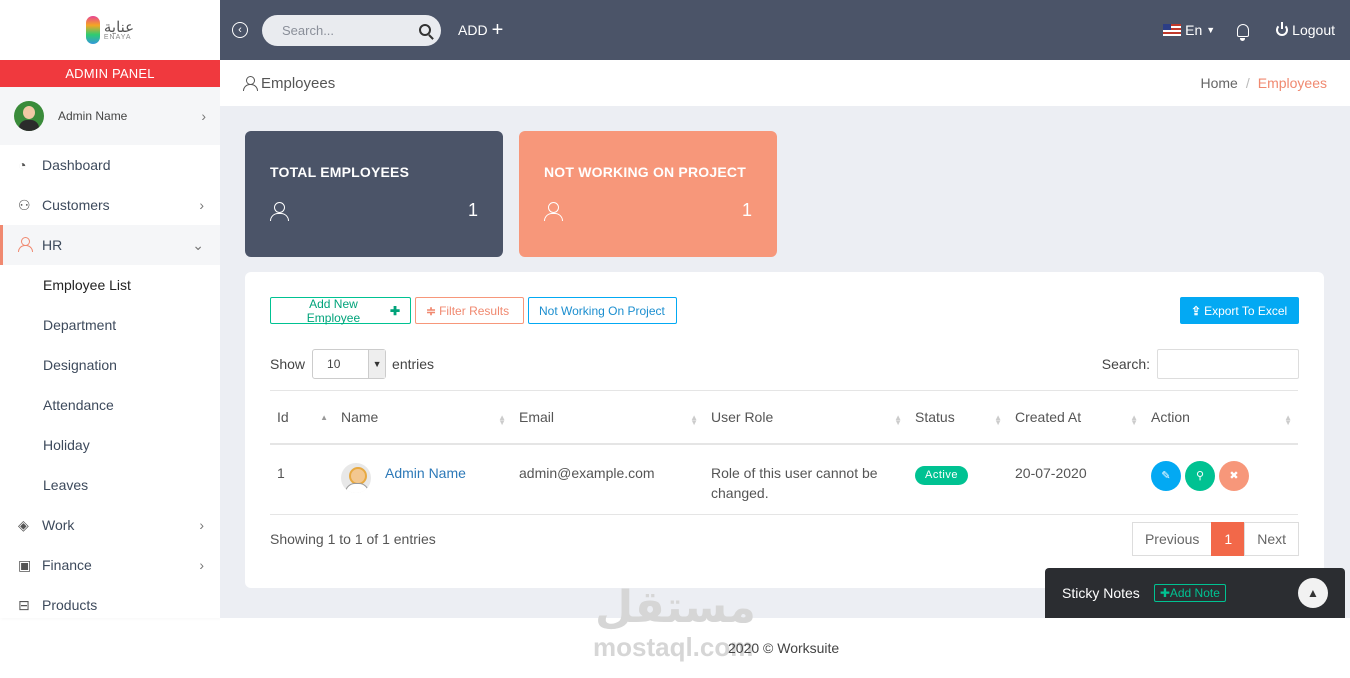 This screenshot has width=1350, height=678. I want to click on breadcrumb-home: Home, so click(1218, 83).